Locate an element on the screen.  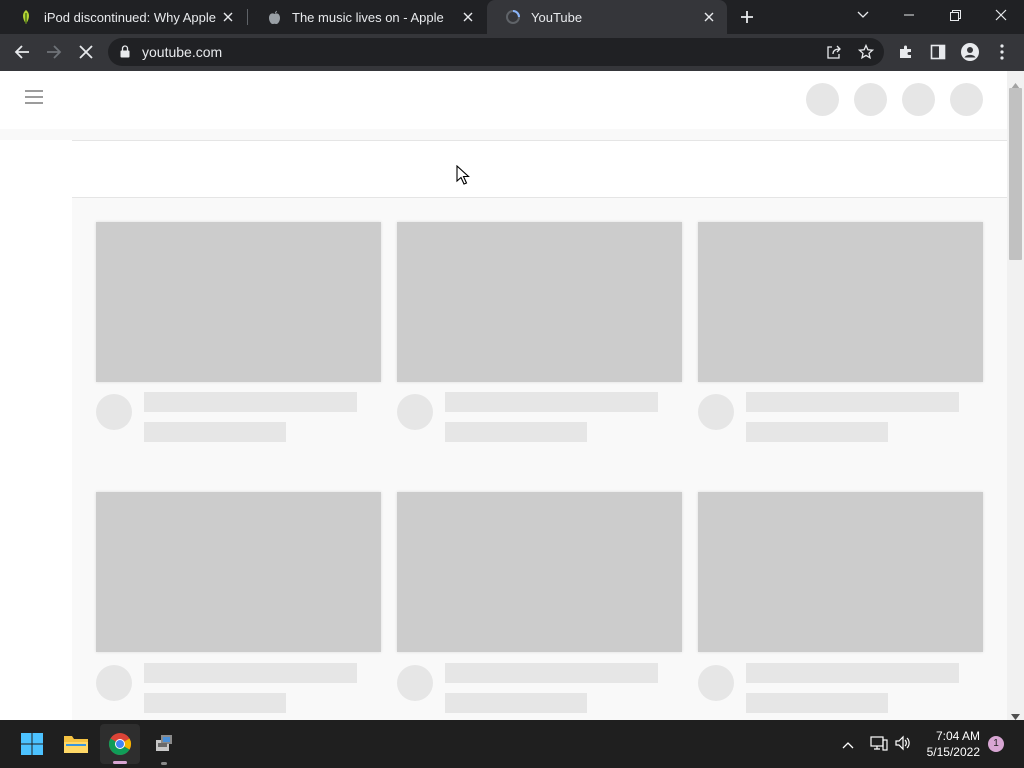
new-tab-button is located at coordinates (747, 17).